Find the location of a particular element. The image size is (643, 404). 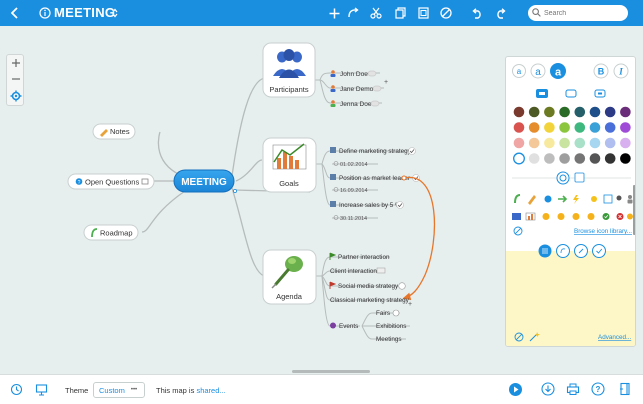

smiley-neutral-icon is located at coordinates (561, 216).